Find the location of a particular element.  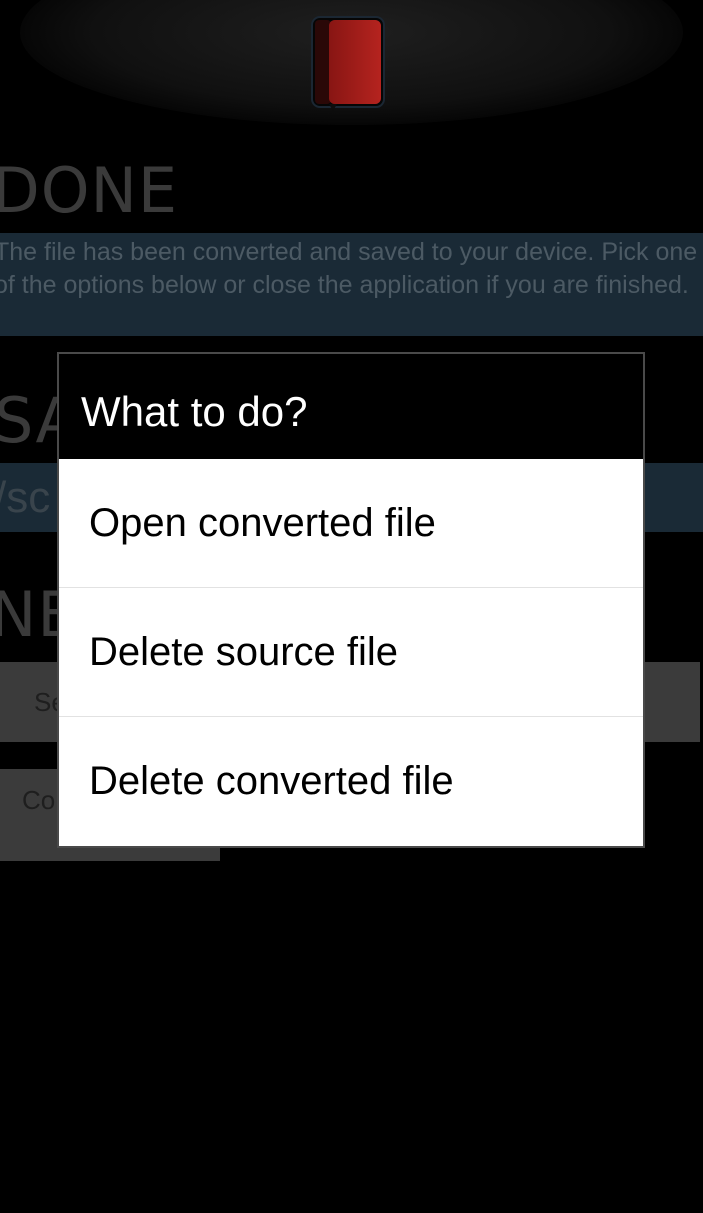

delete-source-file-option: Delete source file is located at coordinates (351, 652).